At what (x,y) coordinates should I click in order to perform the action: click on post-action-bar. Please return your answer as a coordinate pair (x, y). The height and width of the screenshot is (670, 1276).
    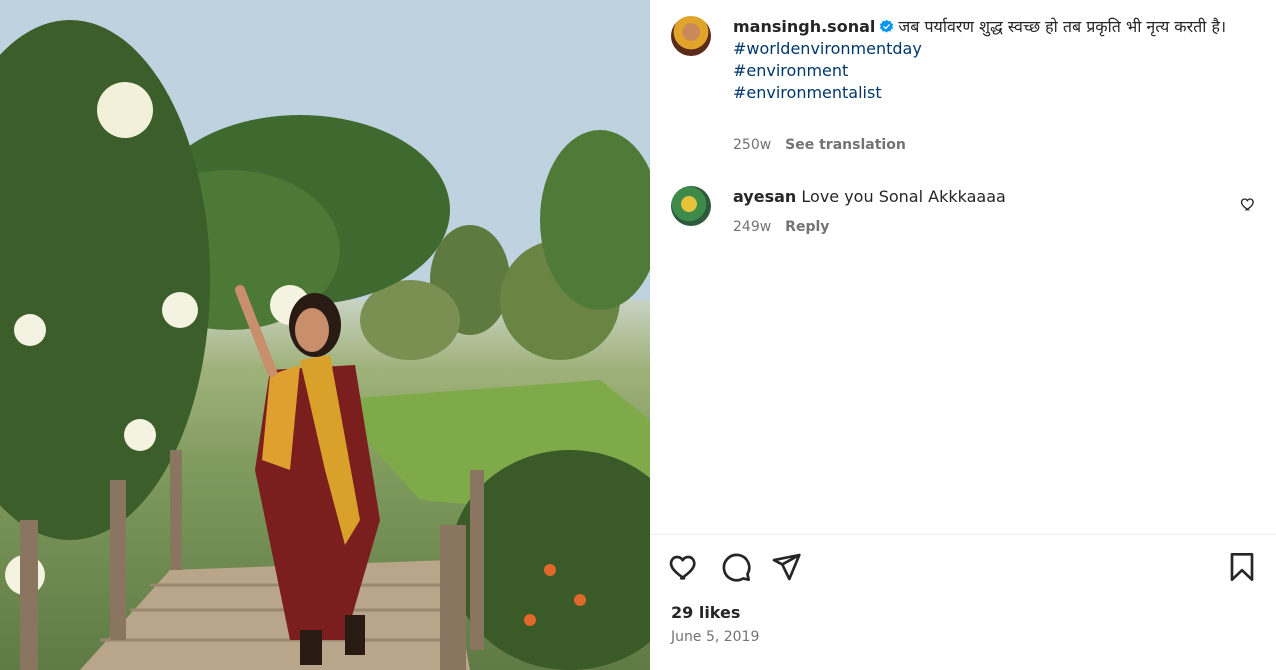
    Looking at the image, I should click on (963, 567).